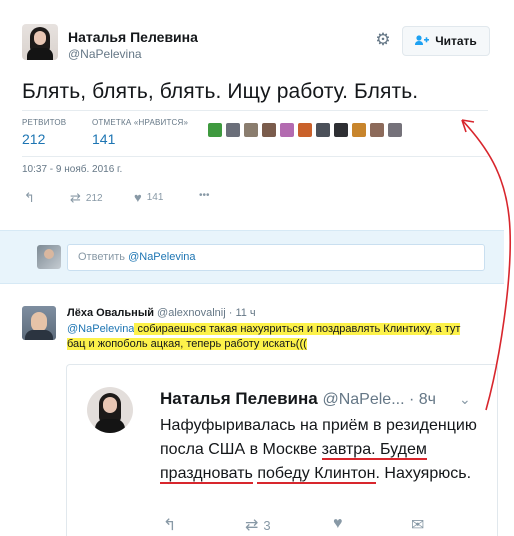  I want to click on reply-area: Ответить @NaPelevina, so click(252, 257).